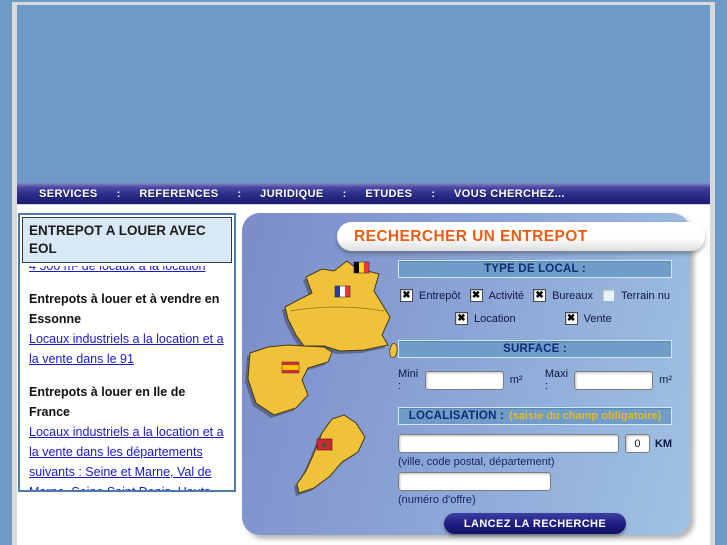 This screenshot has height=545, width=727. I want to click on checkbox-vente: Vente, so click(588, 318).